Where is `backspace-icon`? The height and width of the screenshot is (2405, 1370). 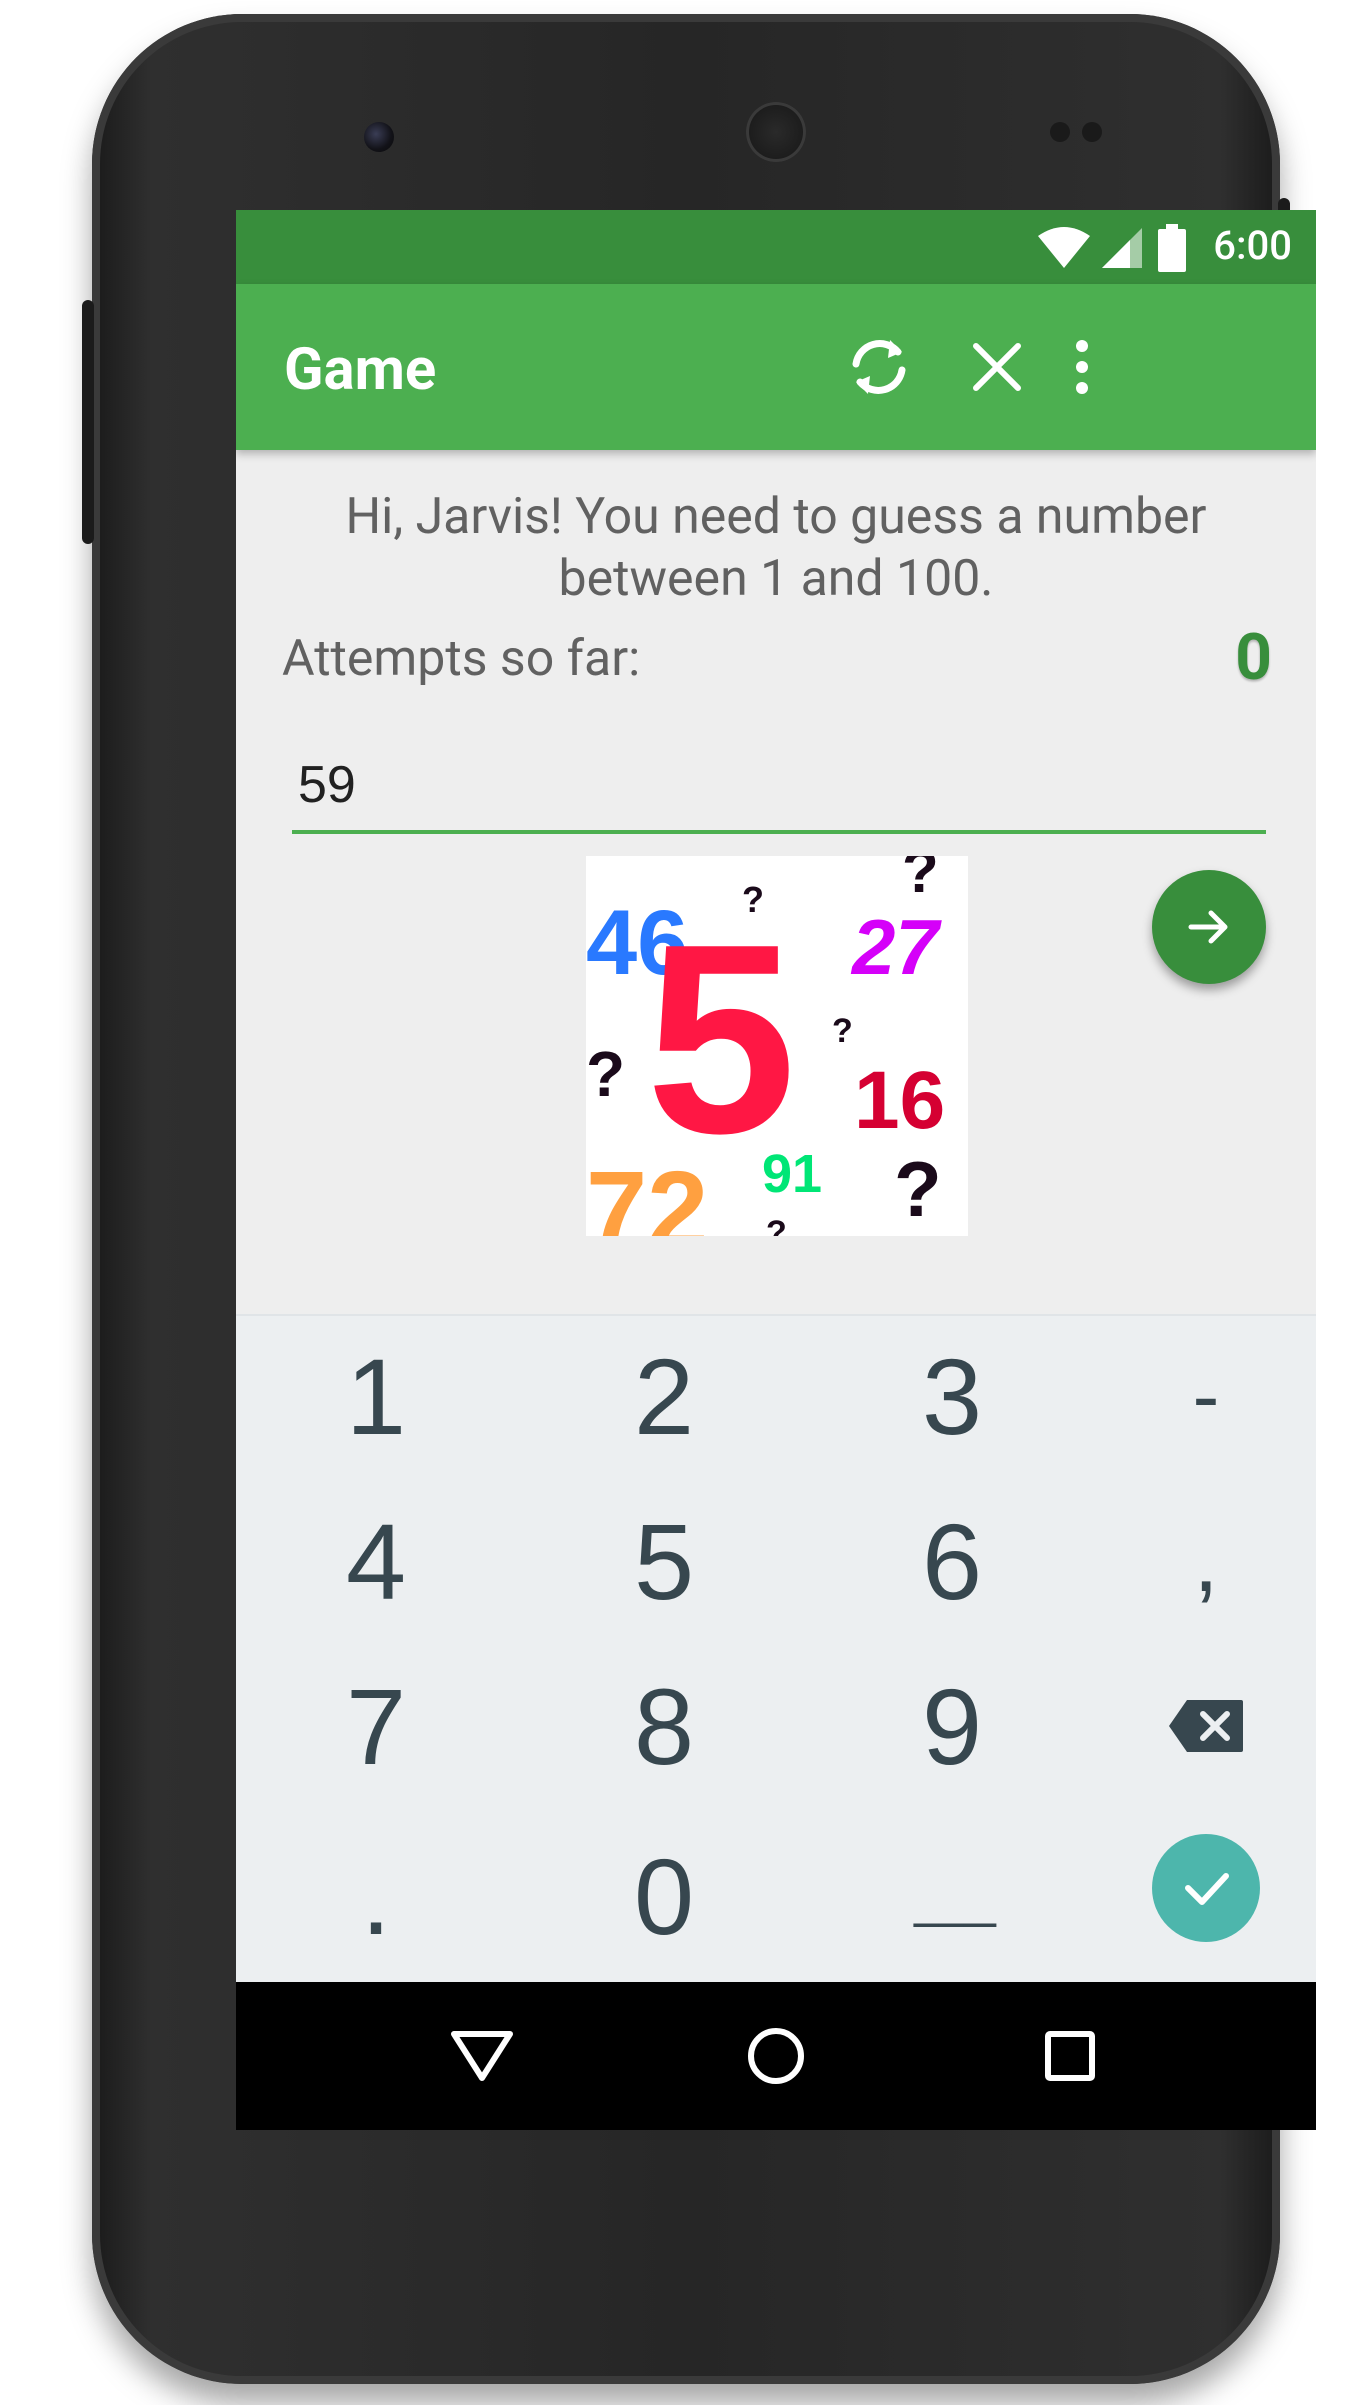 backspace-icon is located at coordinates (1206, 1726).